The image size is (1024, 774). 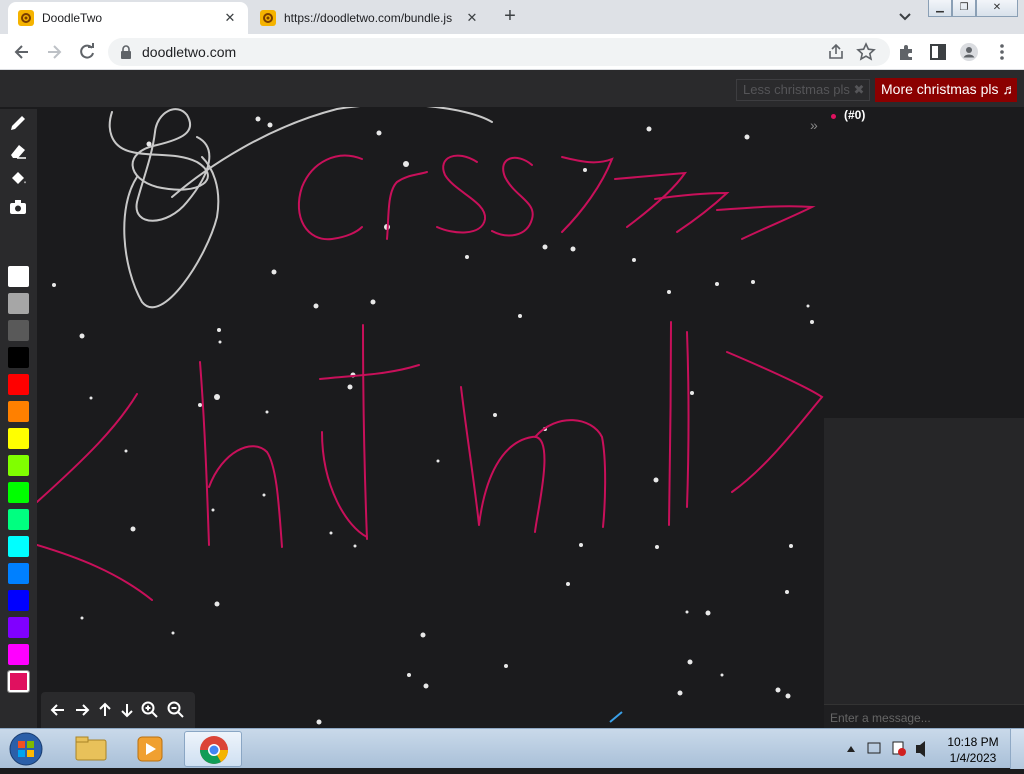 What do you see at coordinates (1017, 749) in the screenshot?
I see `show-desktop-button` at bounding box center [1017, 749].